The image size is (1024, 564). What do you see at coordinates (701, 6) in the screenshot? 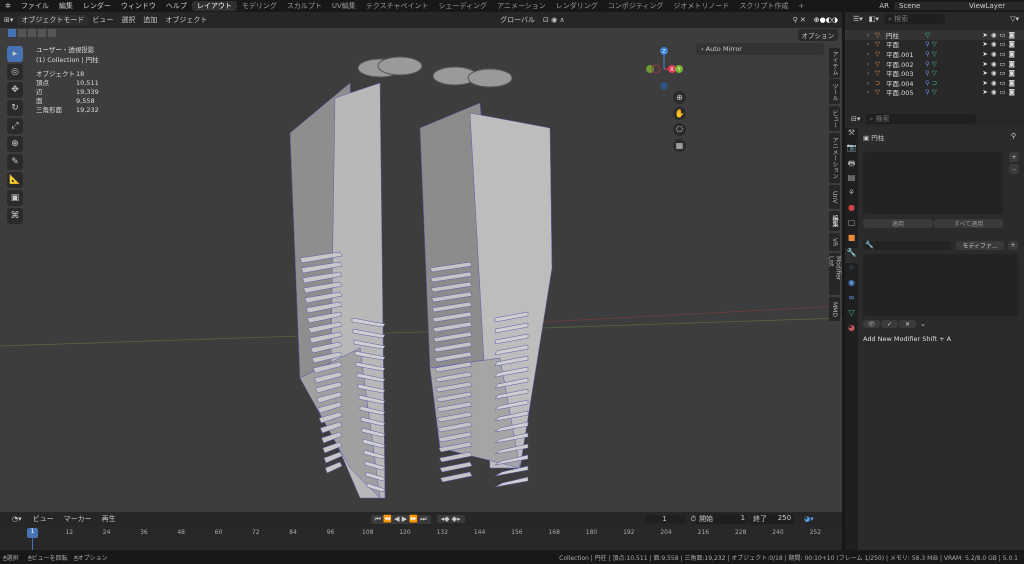
I see `tab-geometry-nodes: ジオメトリノード` at bounding box center [701, 6].